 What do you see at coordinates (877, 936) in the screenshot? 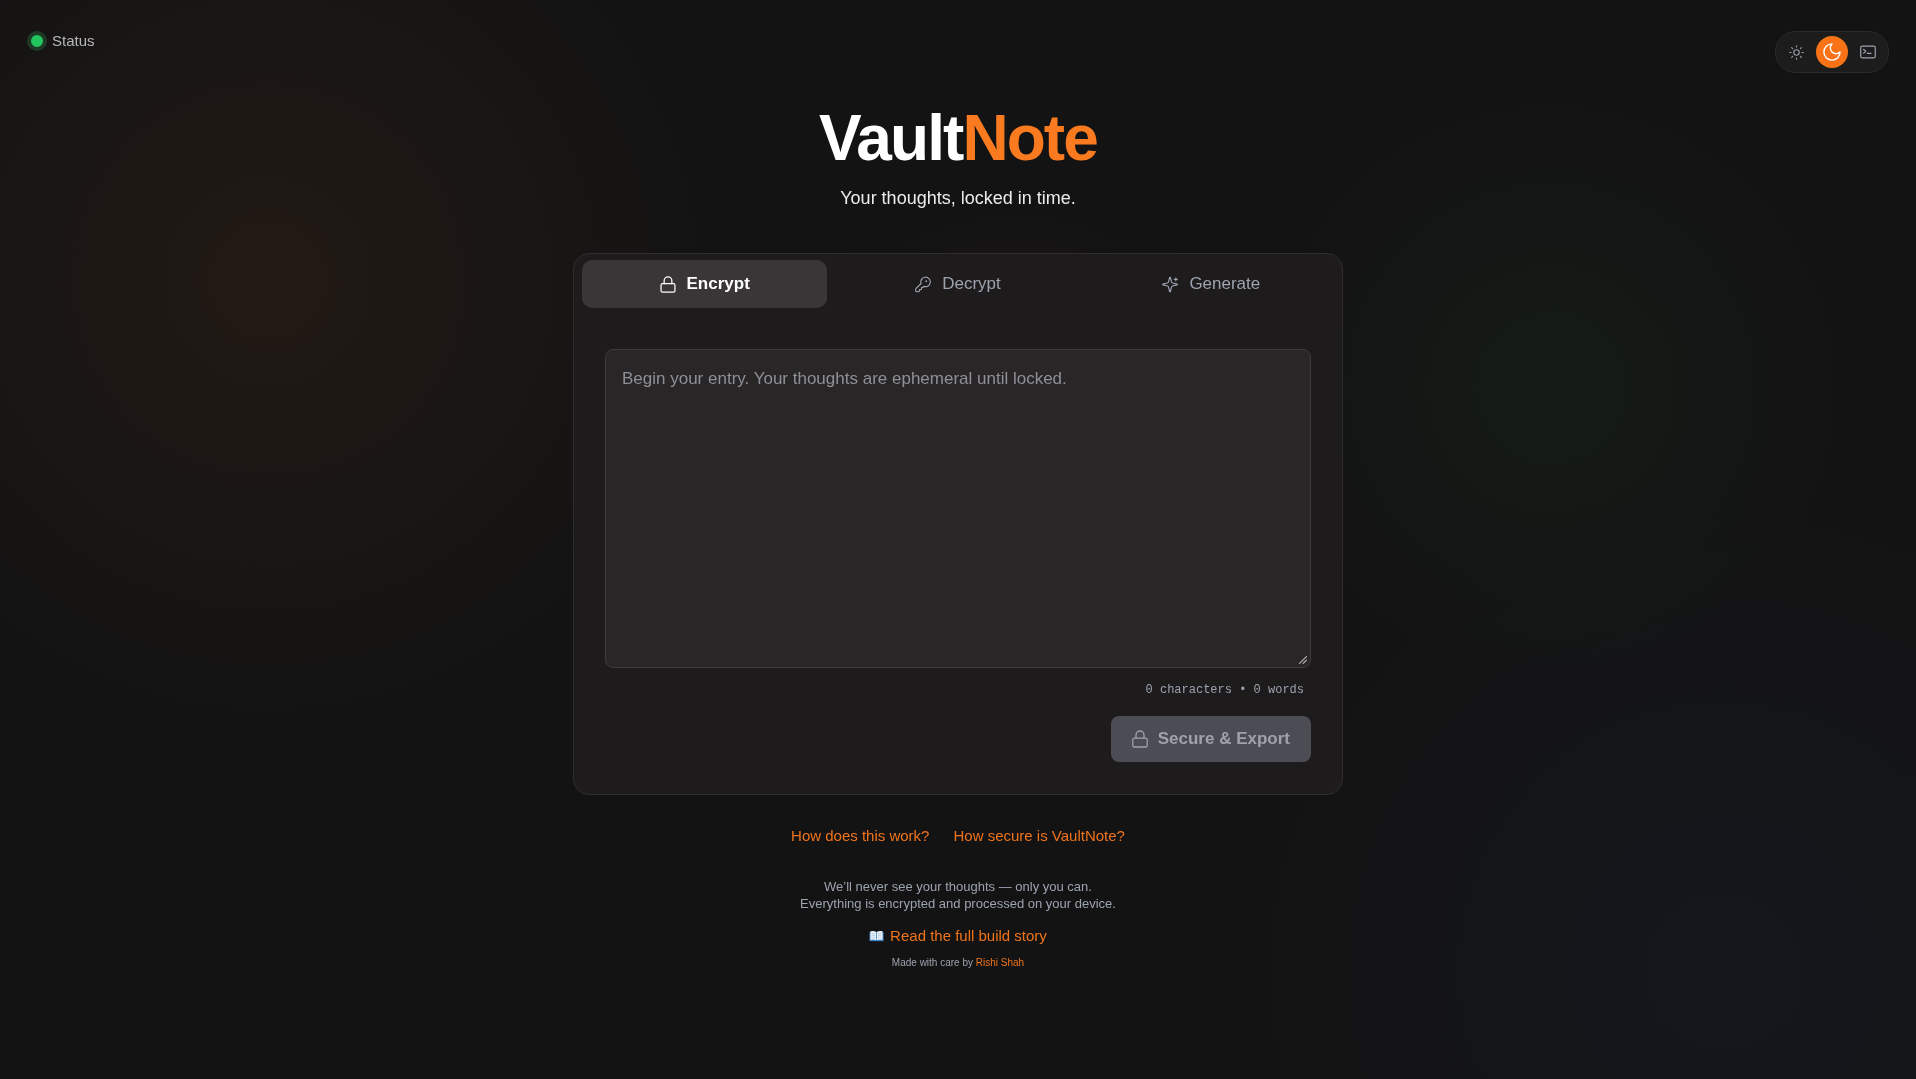
I see `book-icon` at bounding box center [877, 936].